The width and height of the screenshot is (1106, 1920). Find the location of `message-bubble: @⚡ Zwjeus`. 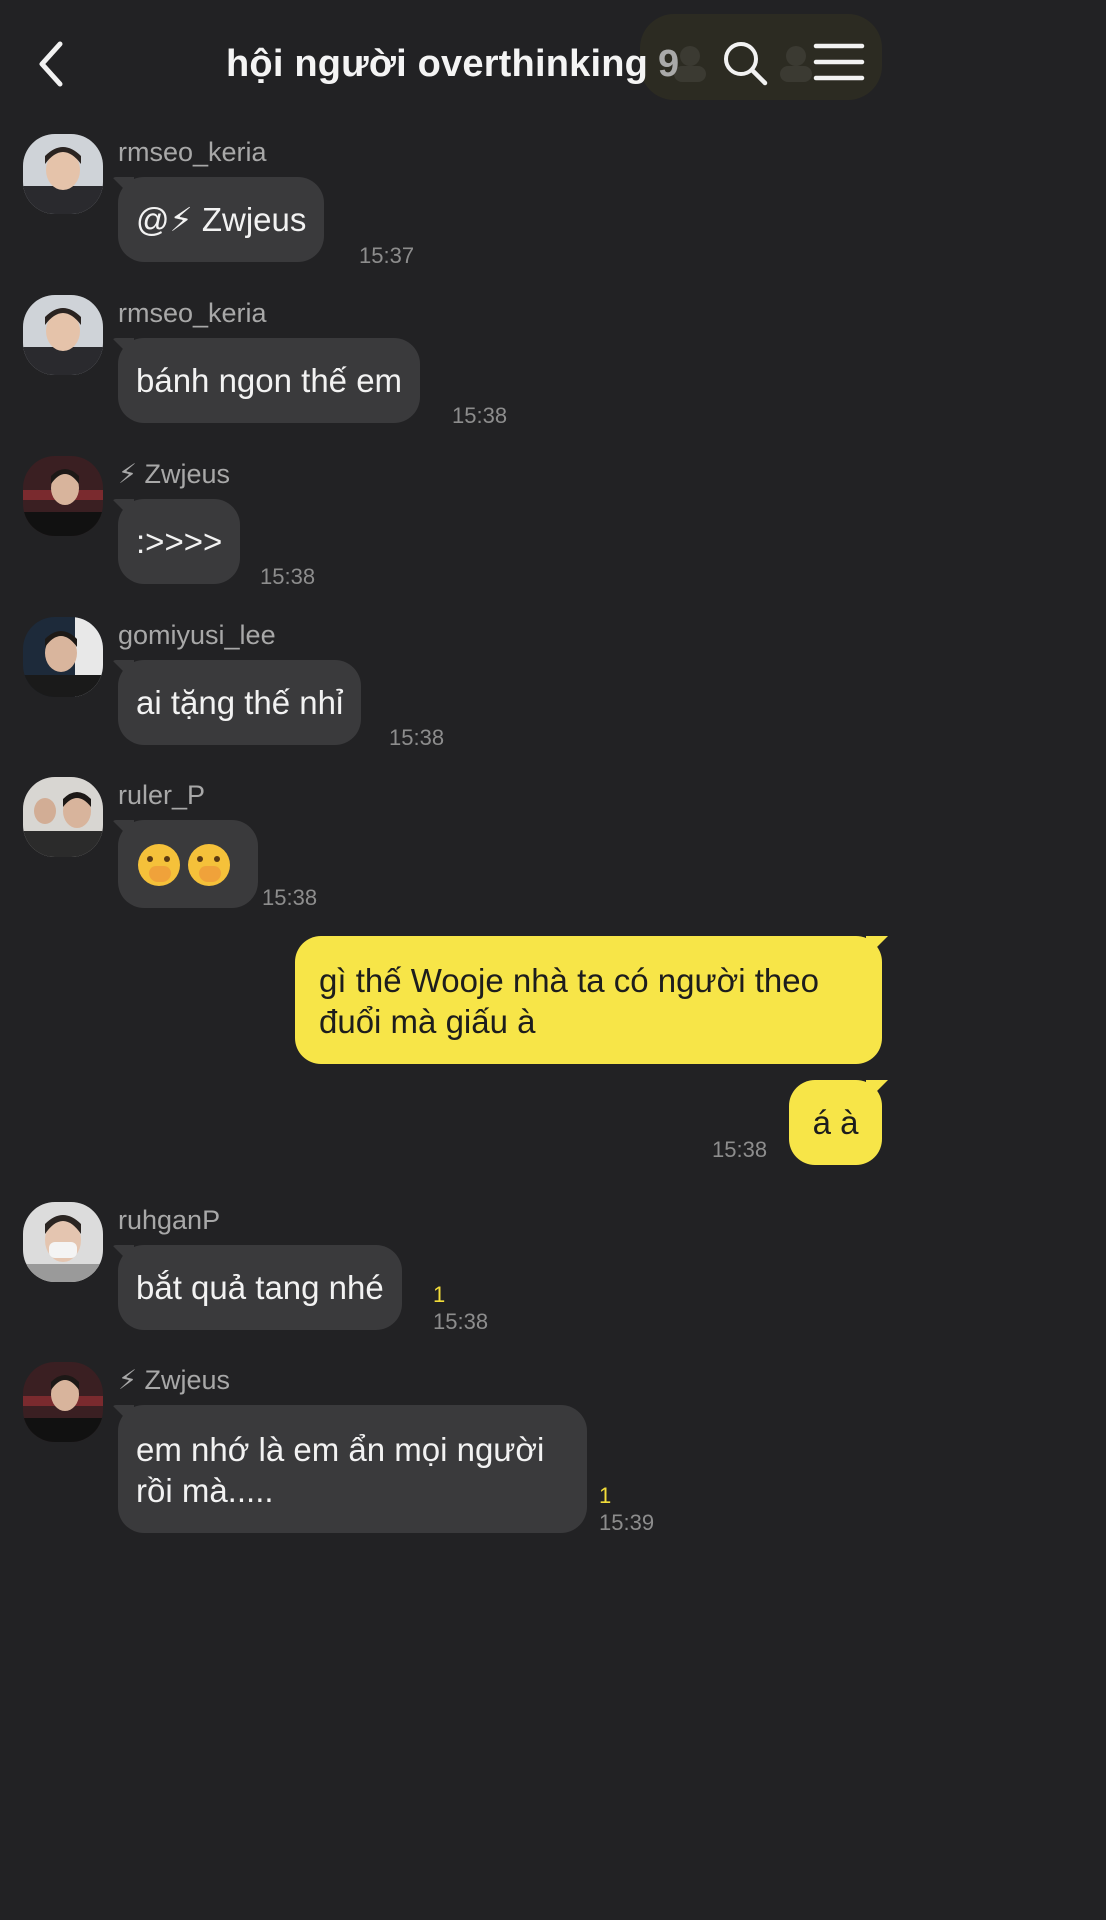

message-bubble: @⚡ Zwjeus is located at coordinates (221, 219).